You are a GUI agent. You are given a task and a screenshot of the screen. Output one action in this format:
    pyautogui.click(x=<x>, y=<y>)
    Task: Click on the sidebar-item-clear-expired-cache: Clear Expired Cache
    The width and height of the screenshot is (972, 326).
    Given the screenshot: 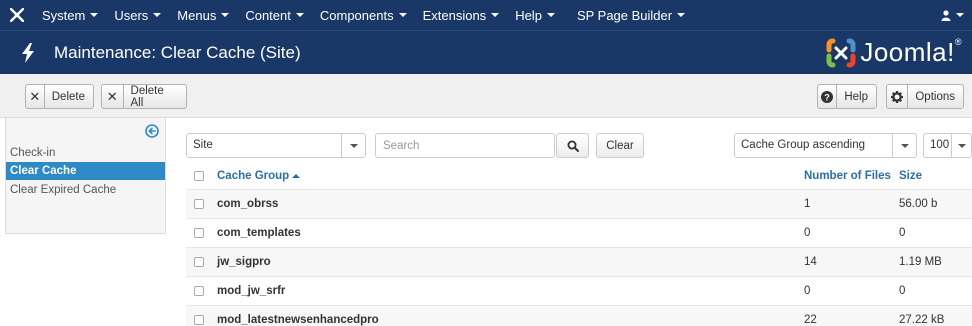 What is the action you would take?
    pyautogui.click(x=85, y=190)
    